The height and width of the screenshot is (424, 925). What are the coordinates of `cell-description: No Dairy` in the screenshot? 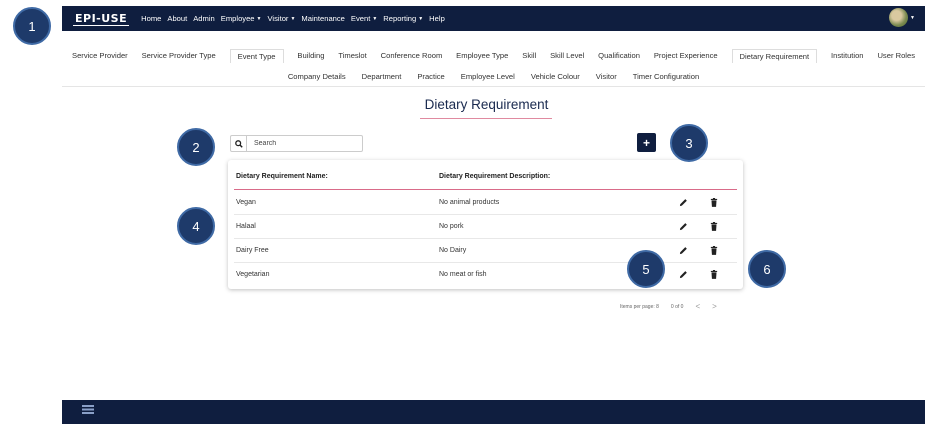 It's located at (453, 250).